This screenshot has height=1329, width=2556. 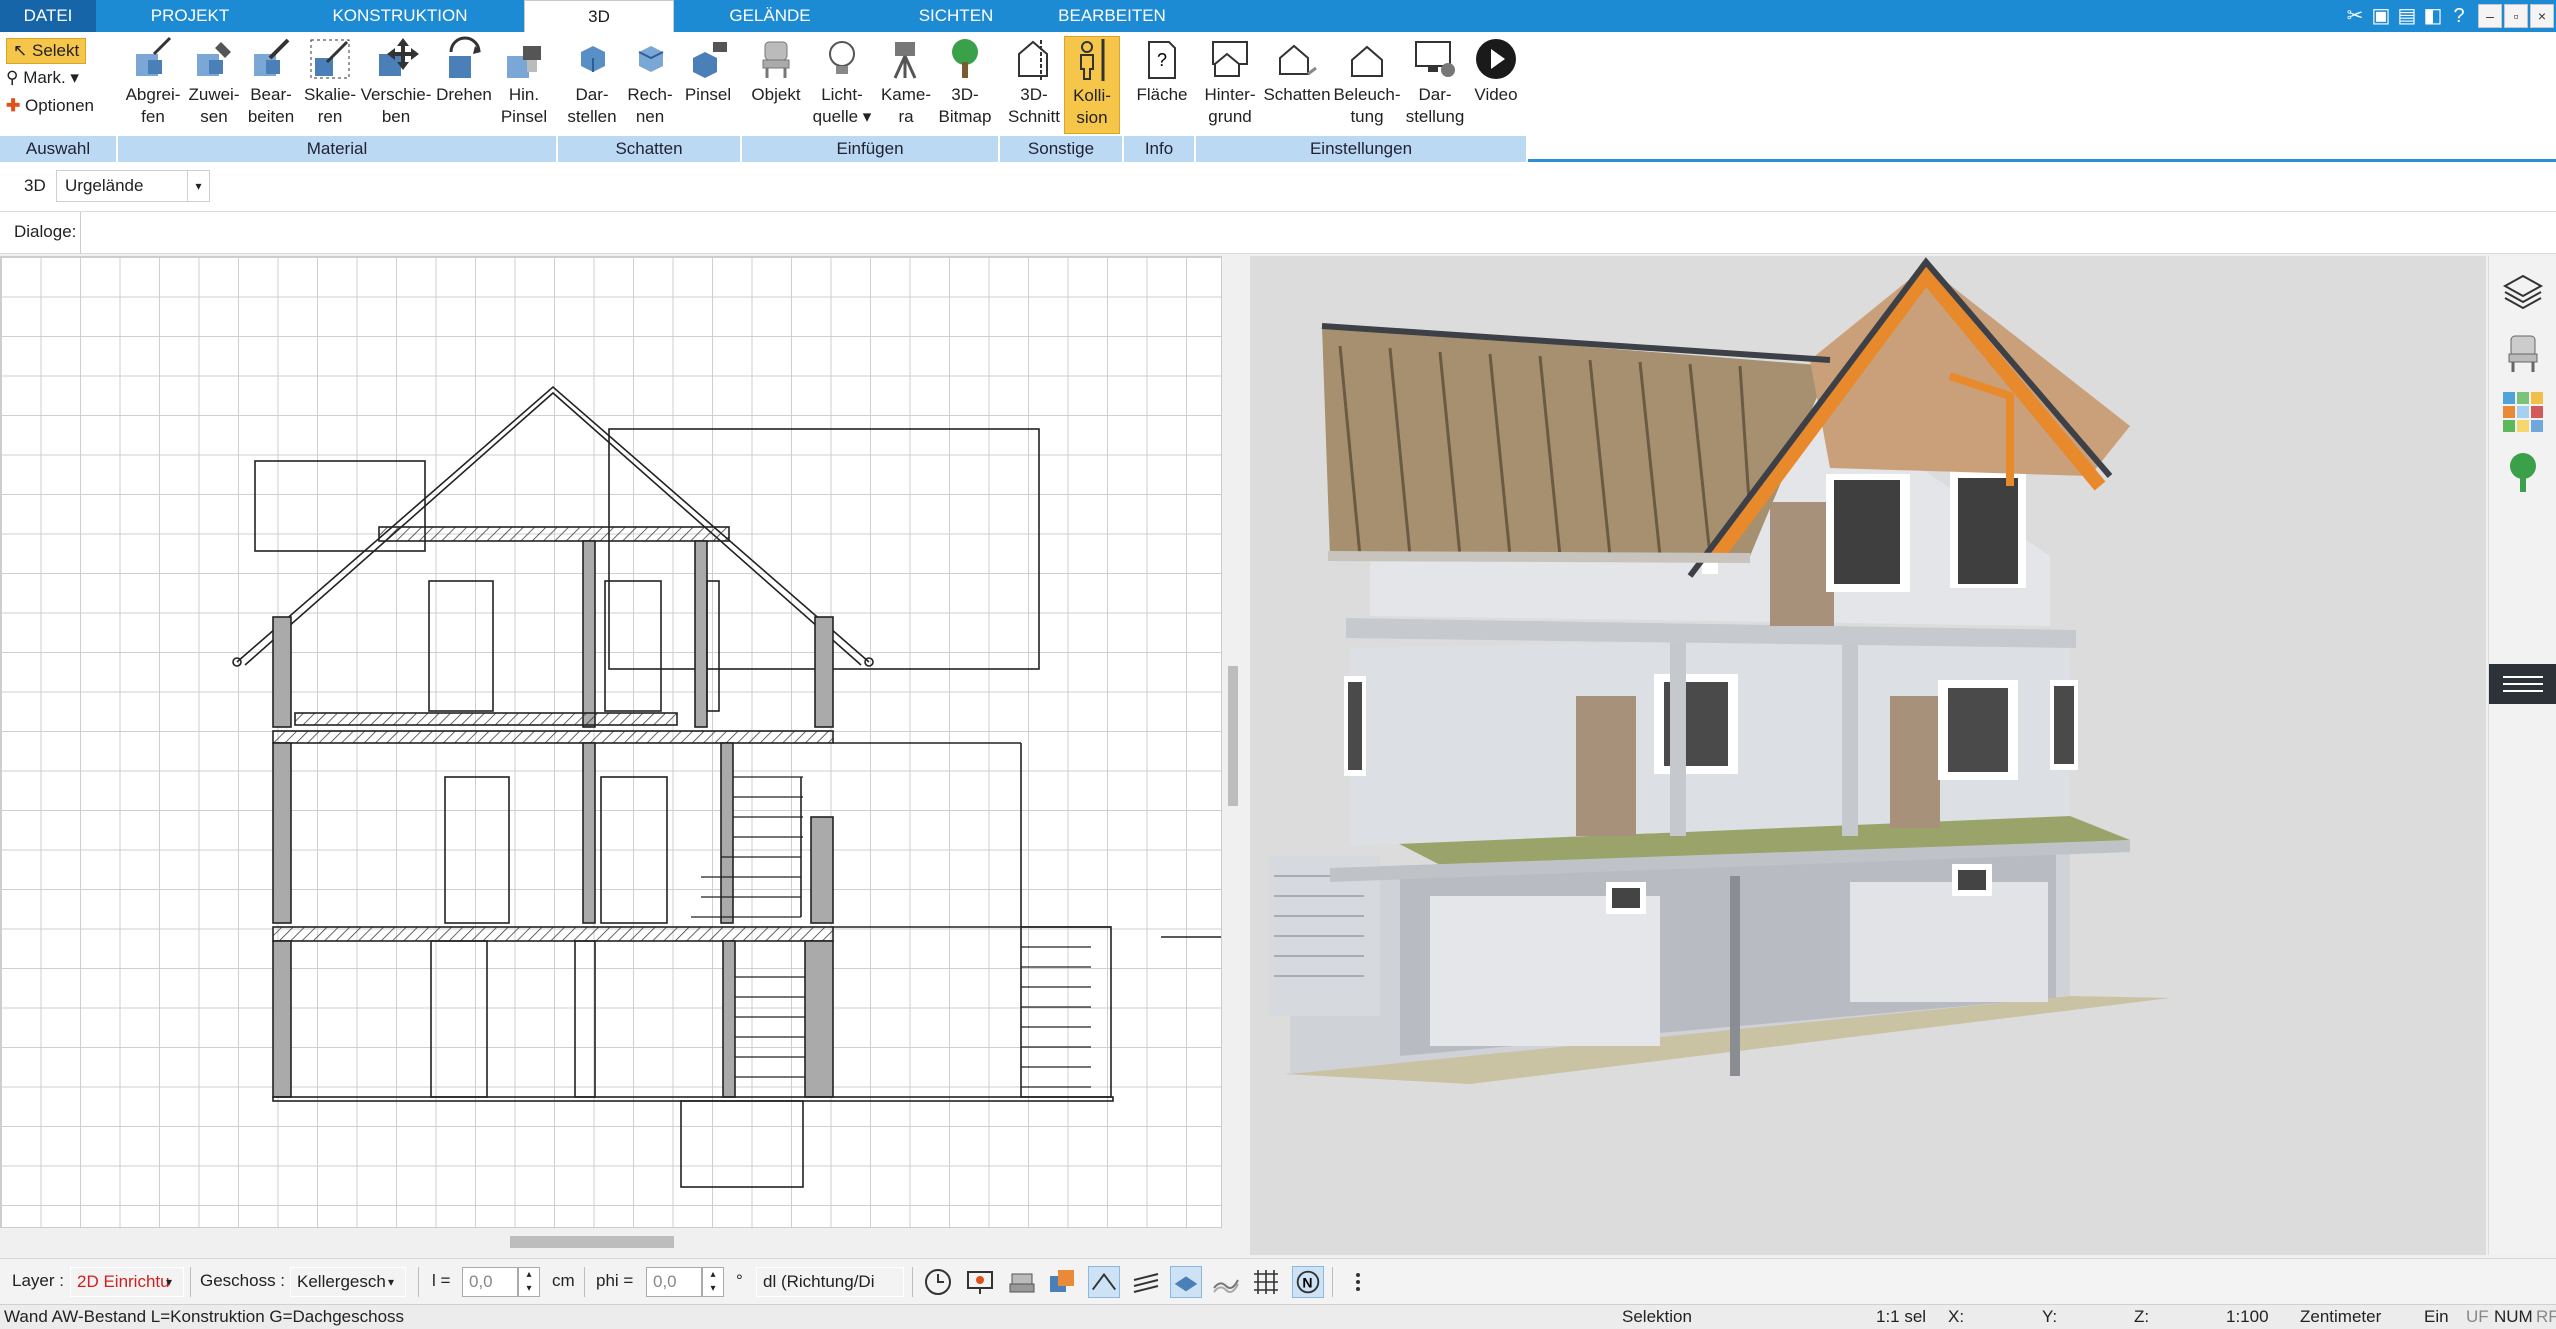 What do you see at coordinates (42, 78) in the screenshot?
I see `mark-button: ⚲ Mark. ▾` at bounding box center [42, 78].